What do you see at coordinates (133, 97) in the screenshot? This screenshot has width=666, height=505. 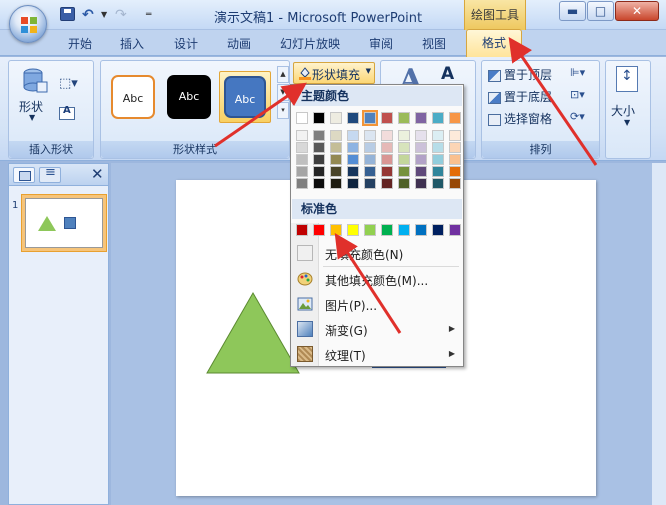 I see `shape-style-orange-outline: Abc` at bounding box center [133, 97].